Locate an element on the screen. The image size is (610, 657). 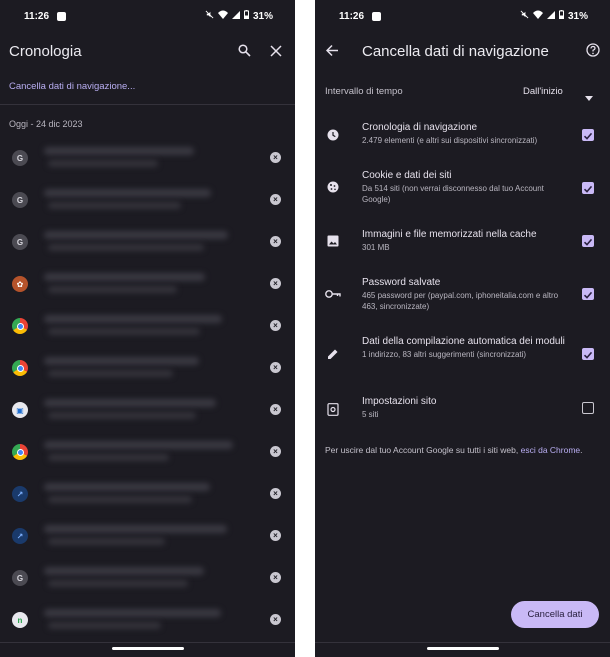
notification-icon is located at coordinates (62, 16).